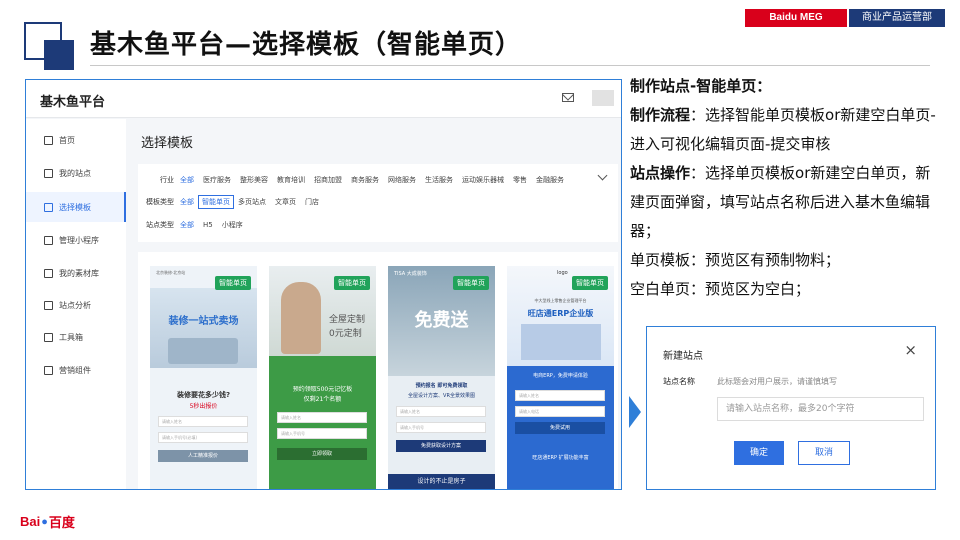 Image resolution: width=960 pixels, height=540 pixels. What do you see at coordinates (560, 313) in the screenshot?
I see `card-headline: 旺店通ERP企业版` at bounding box center [560, 313].